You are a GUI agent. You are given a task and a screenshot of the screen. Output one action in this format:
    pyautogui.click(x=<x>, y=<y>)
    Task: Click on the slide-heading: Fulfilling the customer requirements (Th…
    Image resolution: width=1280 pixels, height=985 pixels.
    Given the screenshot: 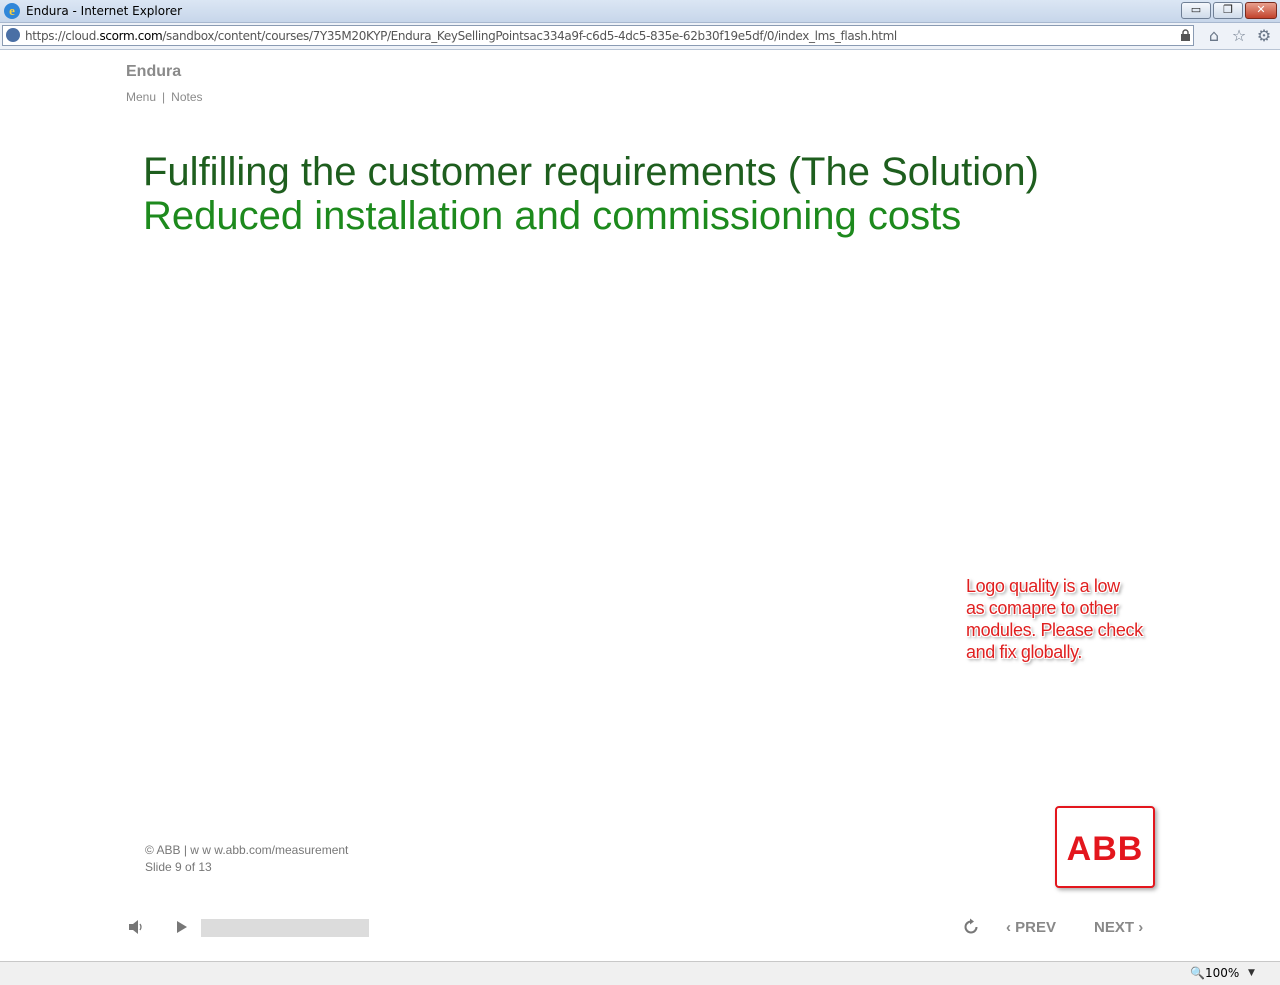 What is the action you would take?
    pyautogui.click(x=591, y=172)
    